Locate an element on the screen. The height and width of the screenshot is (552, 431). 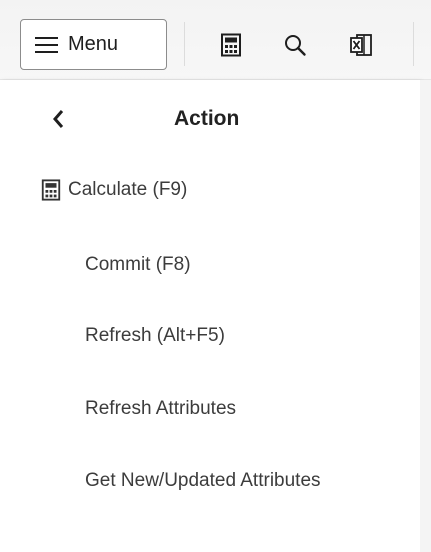
menu-item-label: Refresh Attributes is located at coordinates (161, 408).